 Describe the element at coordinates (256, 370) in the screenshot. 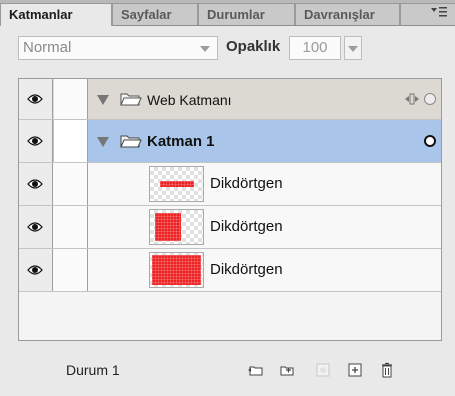

I see `new-sublayer-icon` at that location.